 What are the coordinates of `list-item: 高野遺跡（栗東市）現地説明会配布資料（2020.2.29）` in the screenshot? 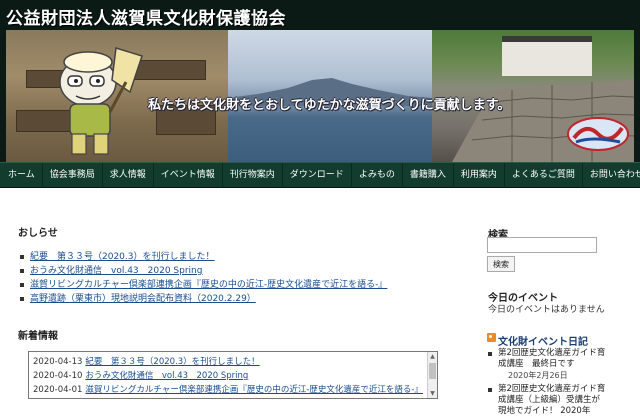 It's located at (235, 299).